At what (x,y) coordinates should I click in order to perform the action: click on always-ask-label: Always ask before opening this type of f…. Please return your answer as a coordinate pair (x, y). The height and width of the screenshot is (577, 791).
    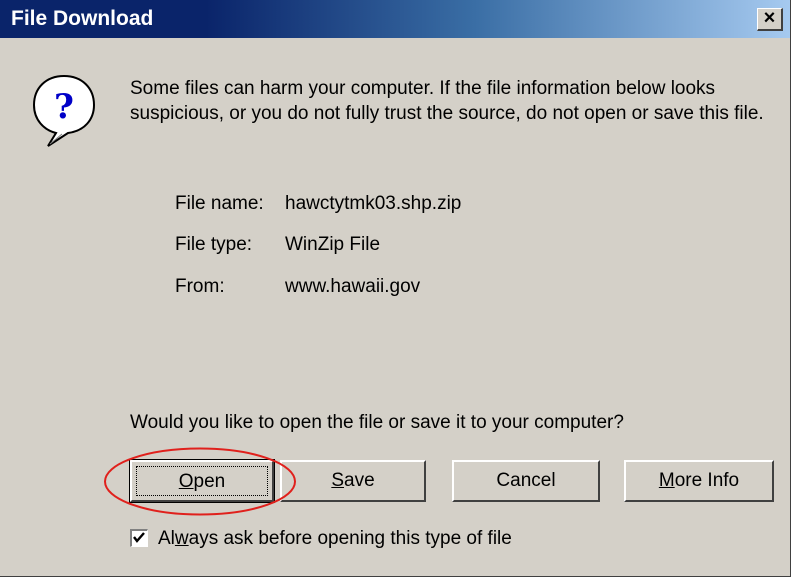
    Looking at the image, I should click on (335, 538).